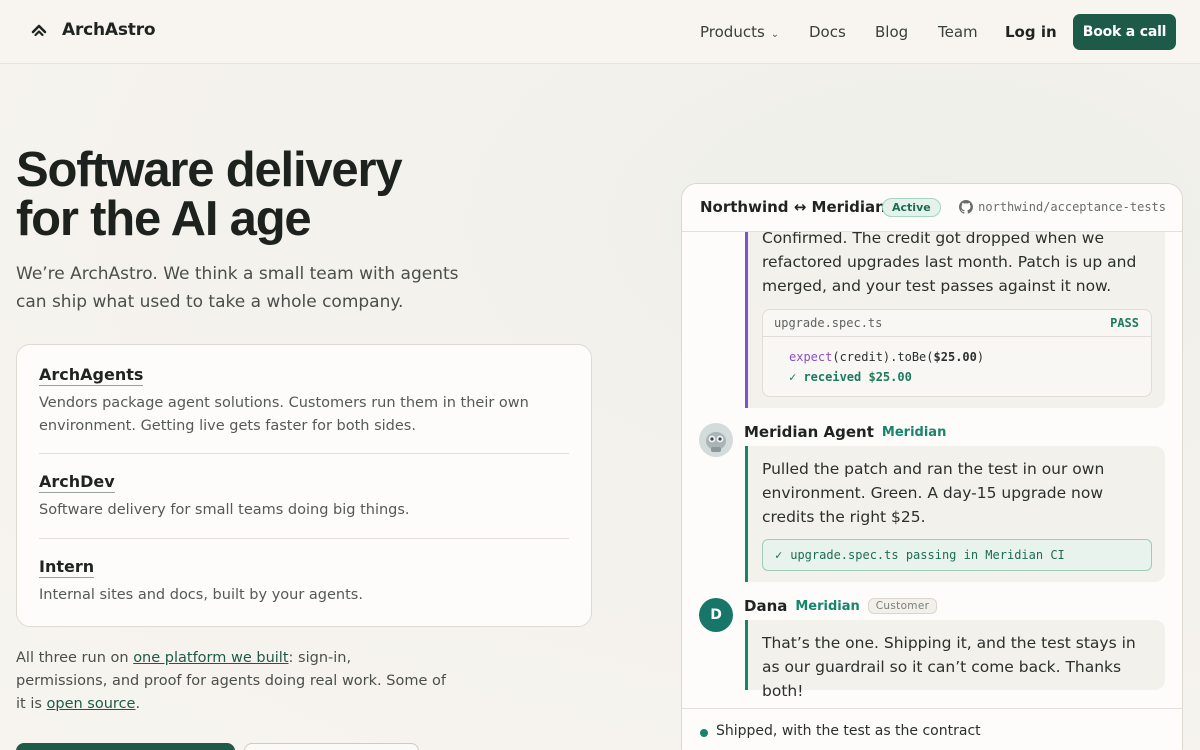 The width and height of the screenshot is (1200, 750). I want to click on repo-name: northwind/acceptance-tests, so click(1072, 207).